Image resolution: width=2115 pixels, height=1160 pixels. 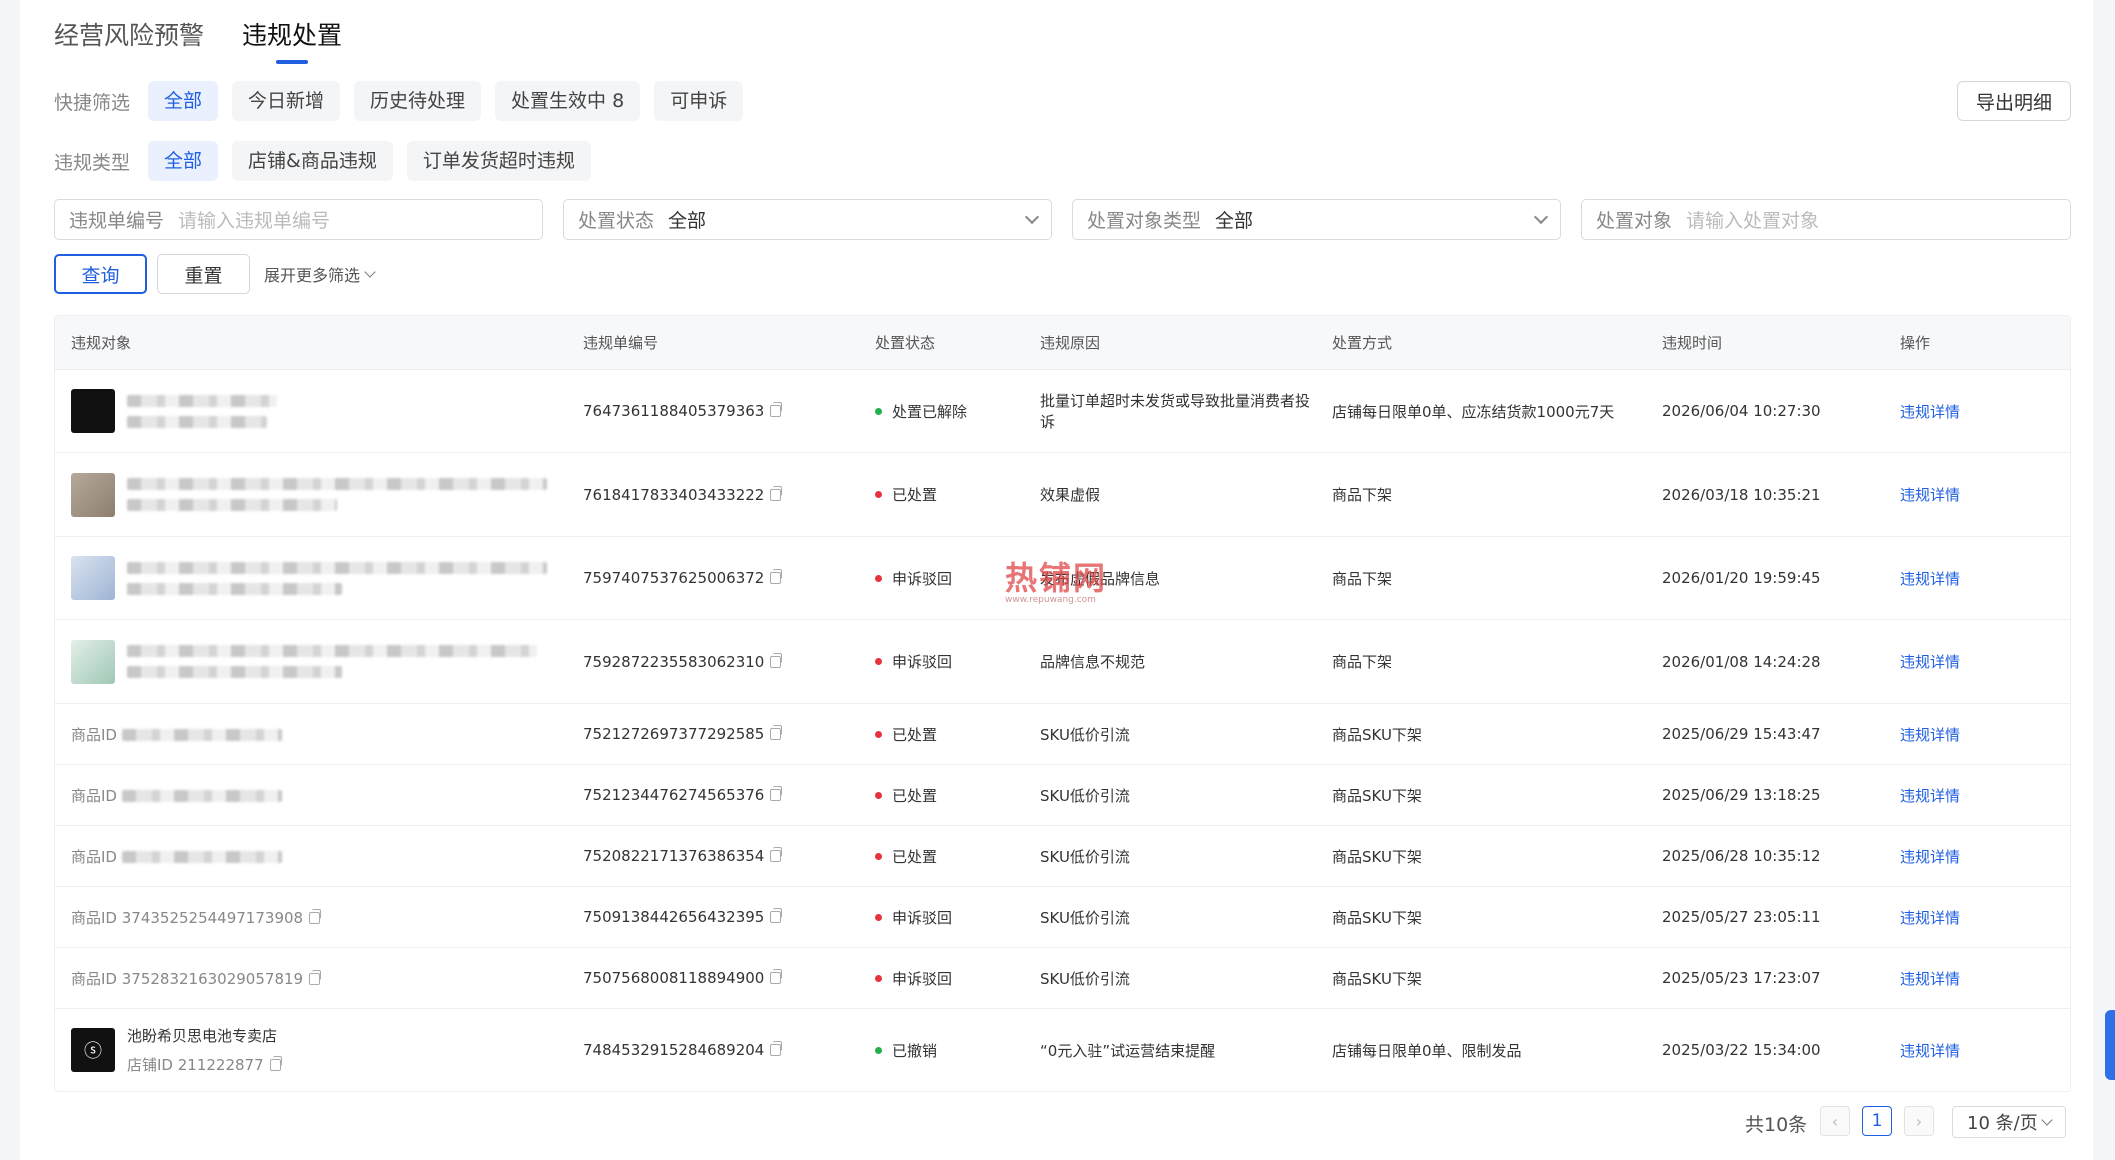 I want to click on reset-button: 重置, so click(x=203, y=274).